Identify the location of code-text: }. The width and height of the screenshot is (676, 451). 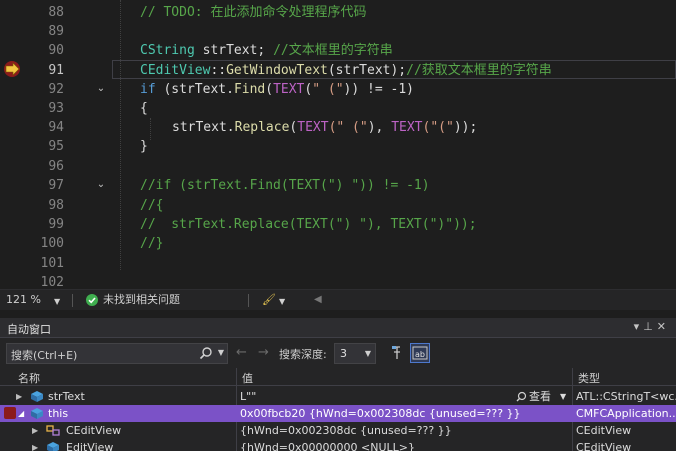
(144, 146).